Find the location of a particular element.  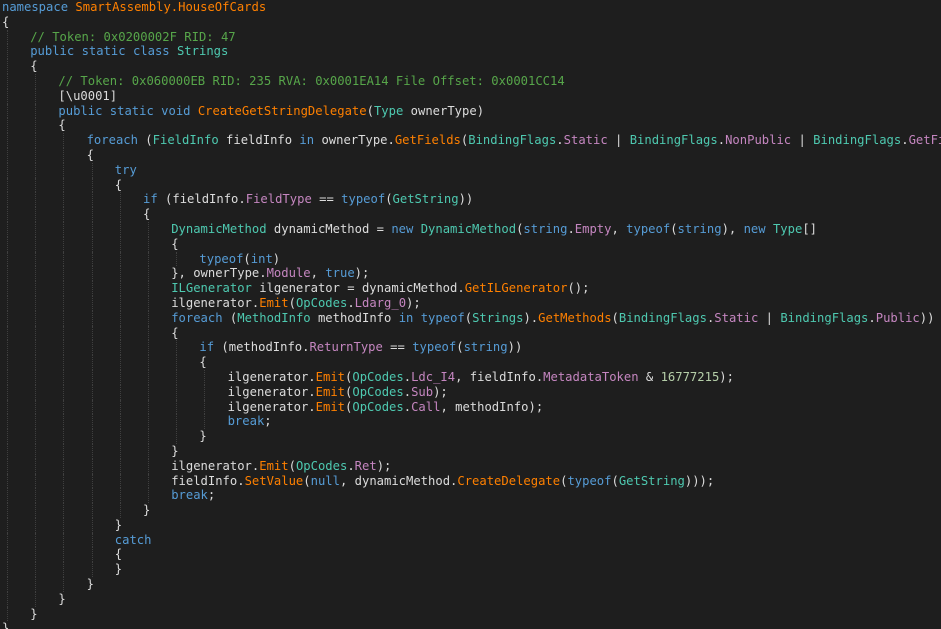

code-token: ); is located at coordinates (384, 465).